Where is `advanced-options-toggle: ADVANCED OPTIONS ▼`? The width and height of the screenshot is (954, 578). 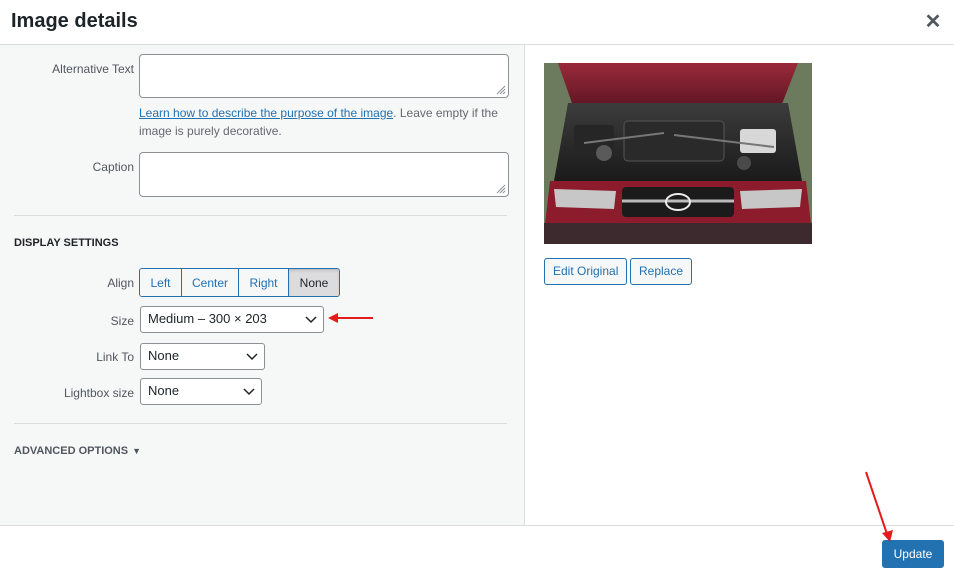 advanced-options-toggle: ADVANCED OPTIONS ▼ is located at coordinates (77, 451).